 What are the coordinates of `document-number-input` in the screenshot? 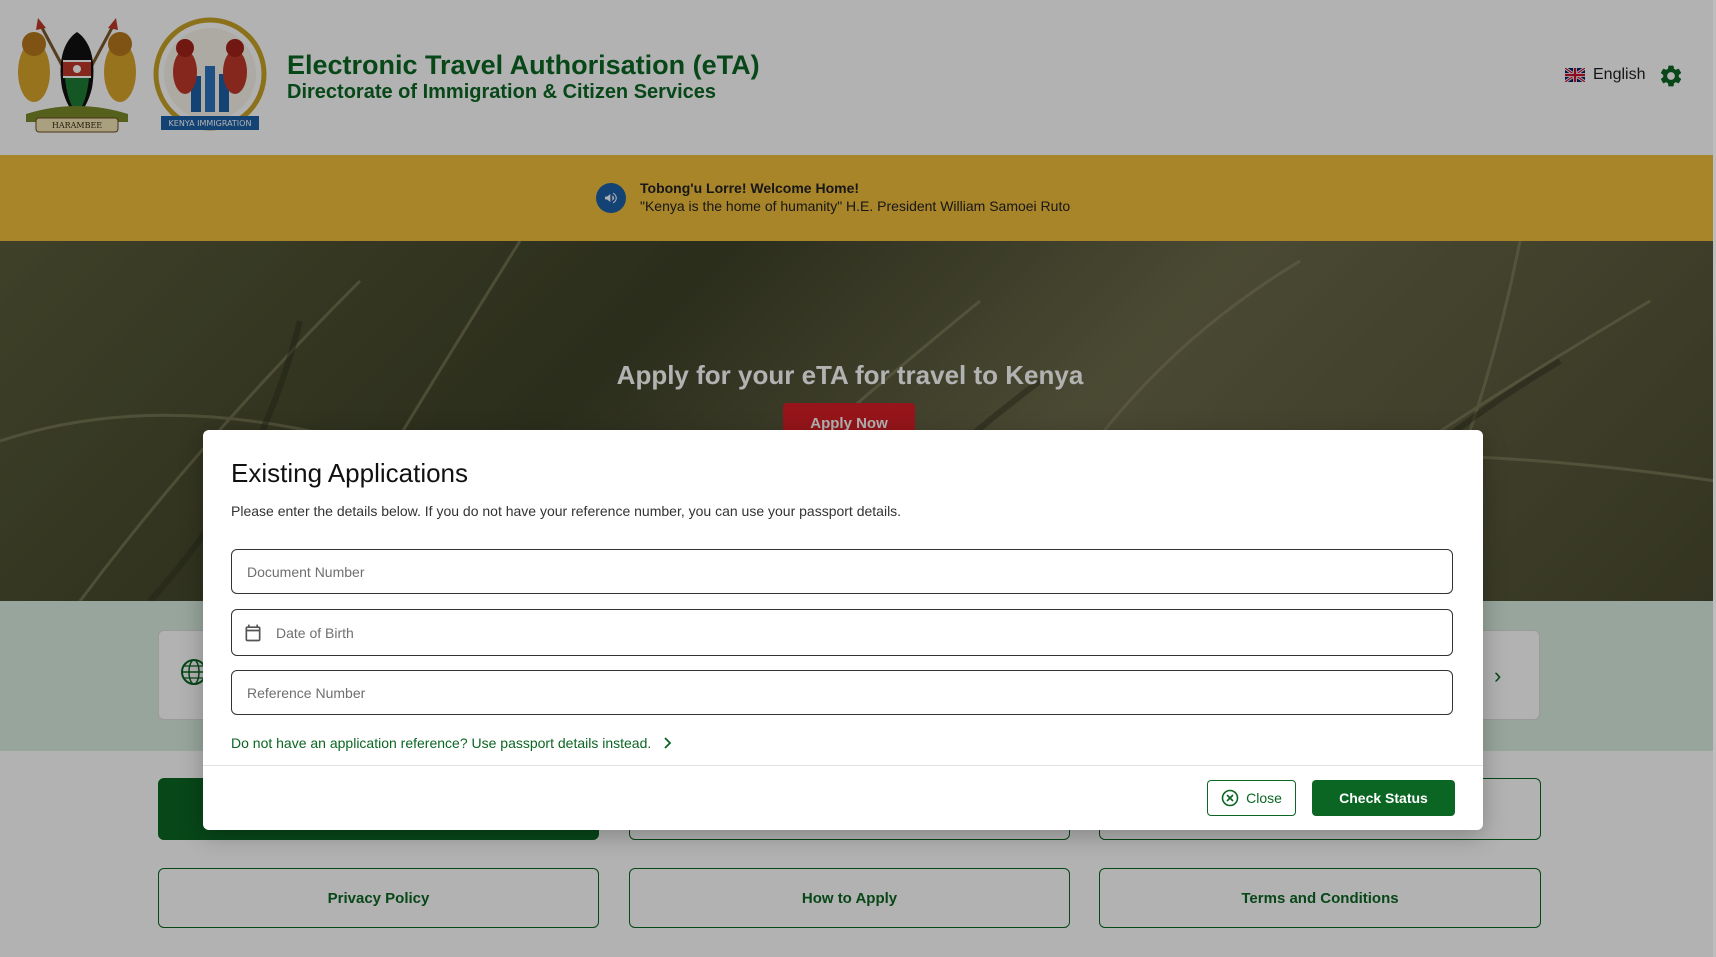 It's located at (842, 571).